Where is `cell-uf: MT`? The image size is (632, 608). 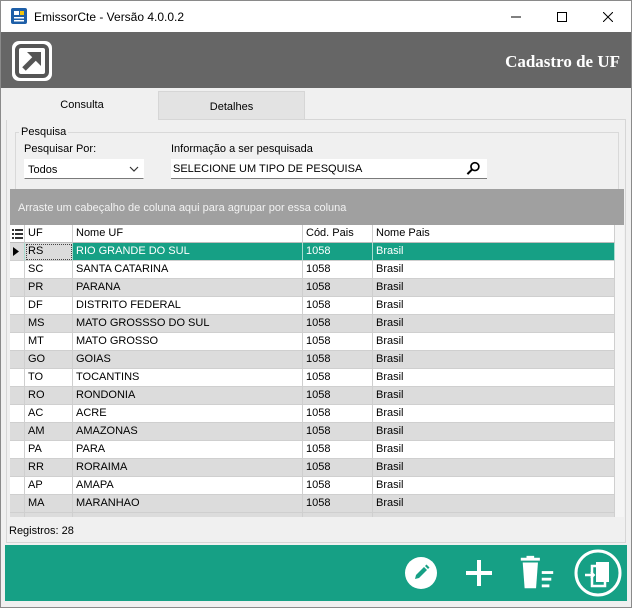 cell-uf: MT is located at coordinates (49, 342).